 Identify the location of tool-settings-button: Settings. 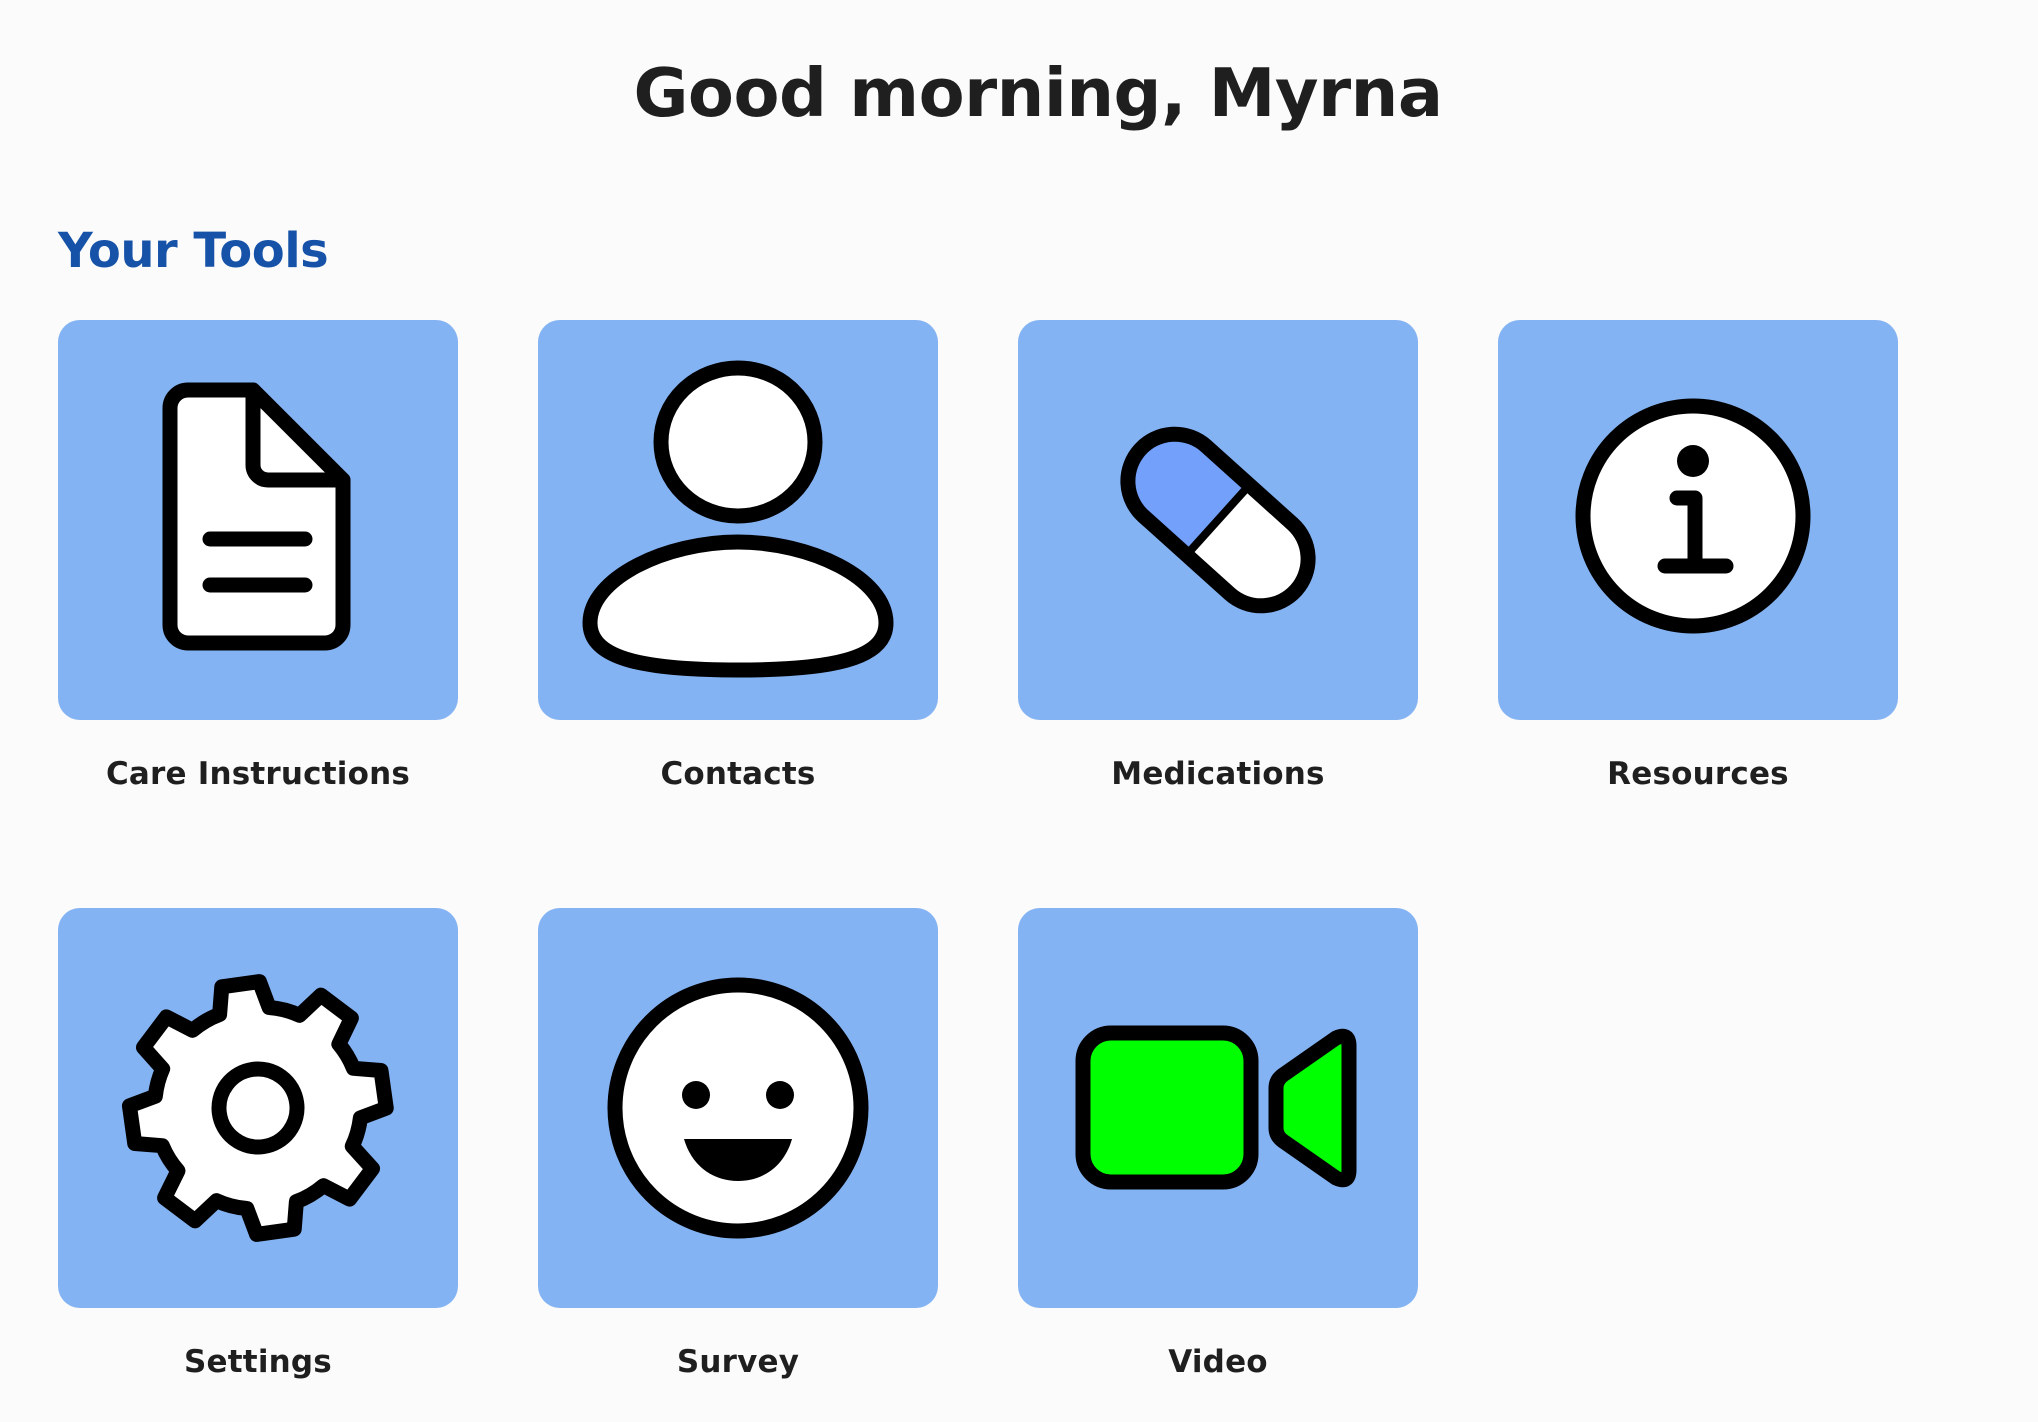
(258, 1145).